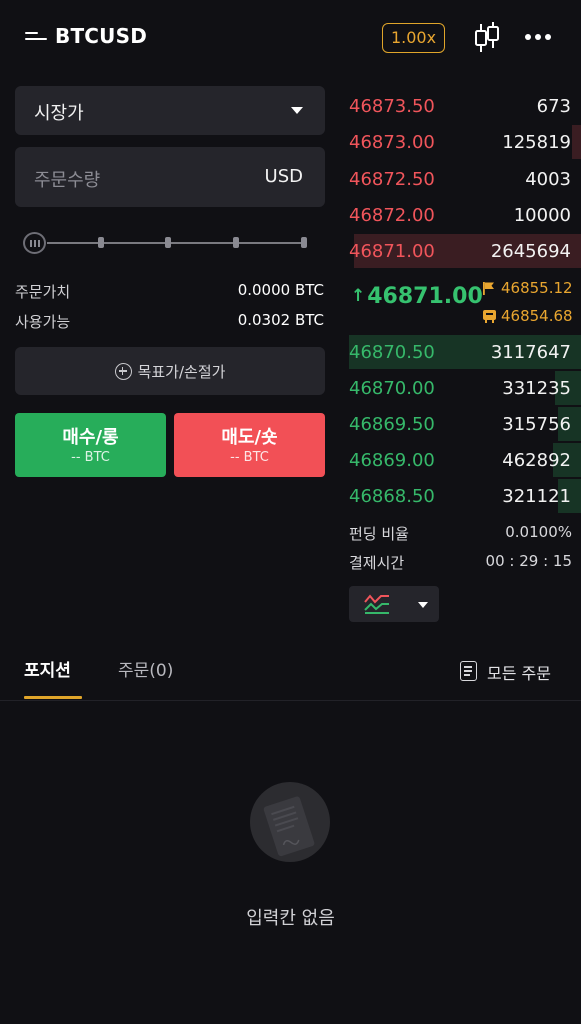 Image resolution: width=581 pixels, height=1024 pixels. I want to click on bid-qty: 321121, so click(536, 496).